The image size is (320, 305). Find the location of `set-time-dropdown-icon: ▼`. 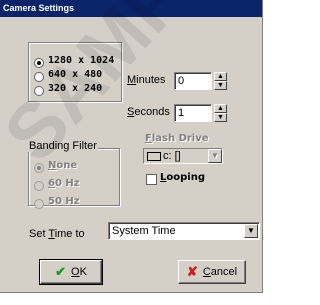

set-time-dropdown-icon: ▼ is located at coordinates (251, 231).